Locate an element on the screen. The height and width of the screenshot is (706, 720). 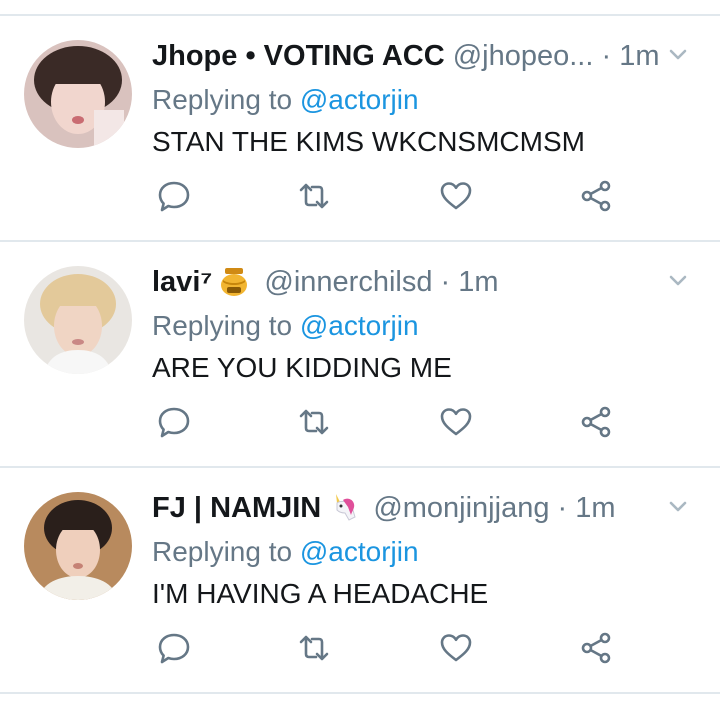
unicorn-emoji is located at coordinates (343, 512).